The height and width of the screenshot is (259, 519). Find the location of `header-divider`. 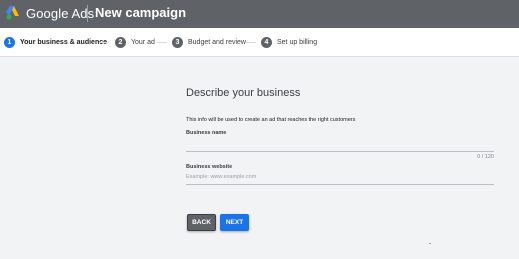

header-divider is located at coordinates (87, 13).